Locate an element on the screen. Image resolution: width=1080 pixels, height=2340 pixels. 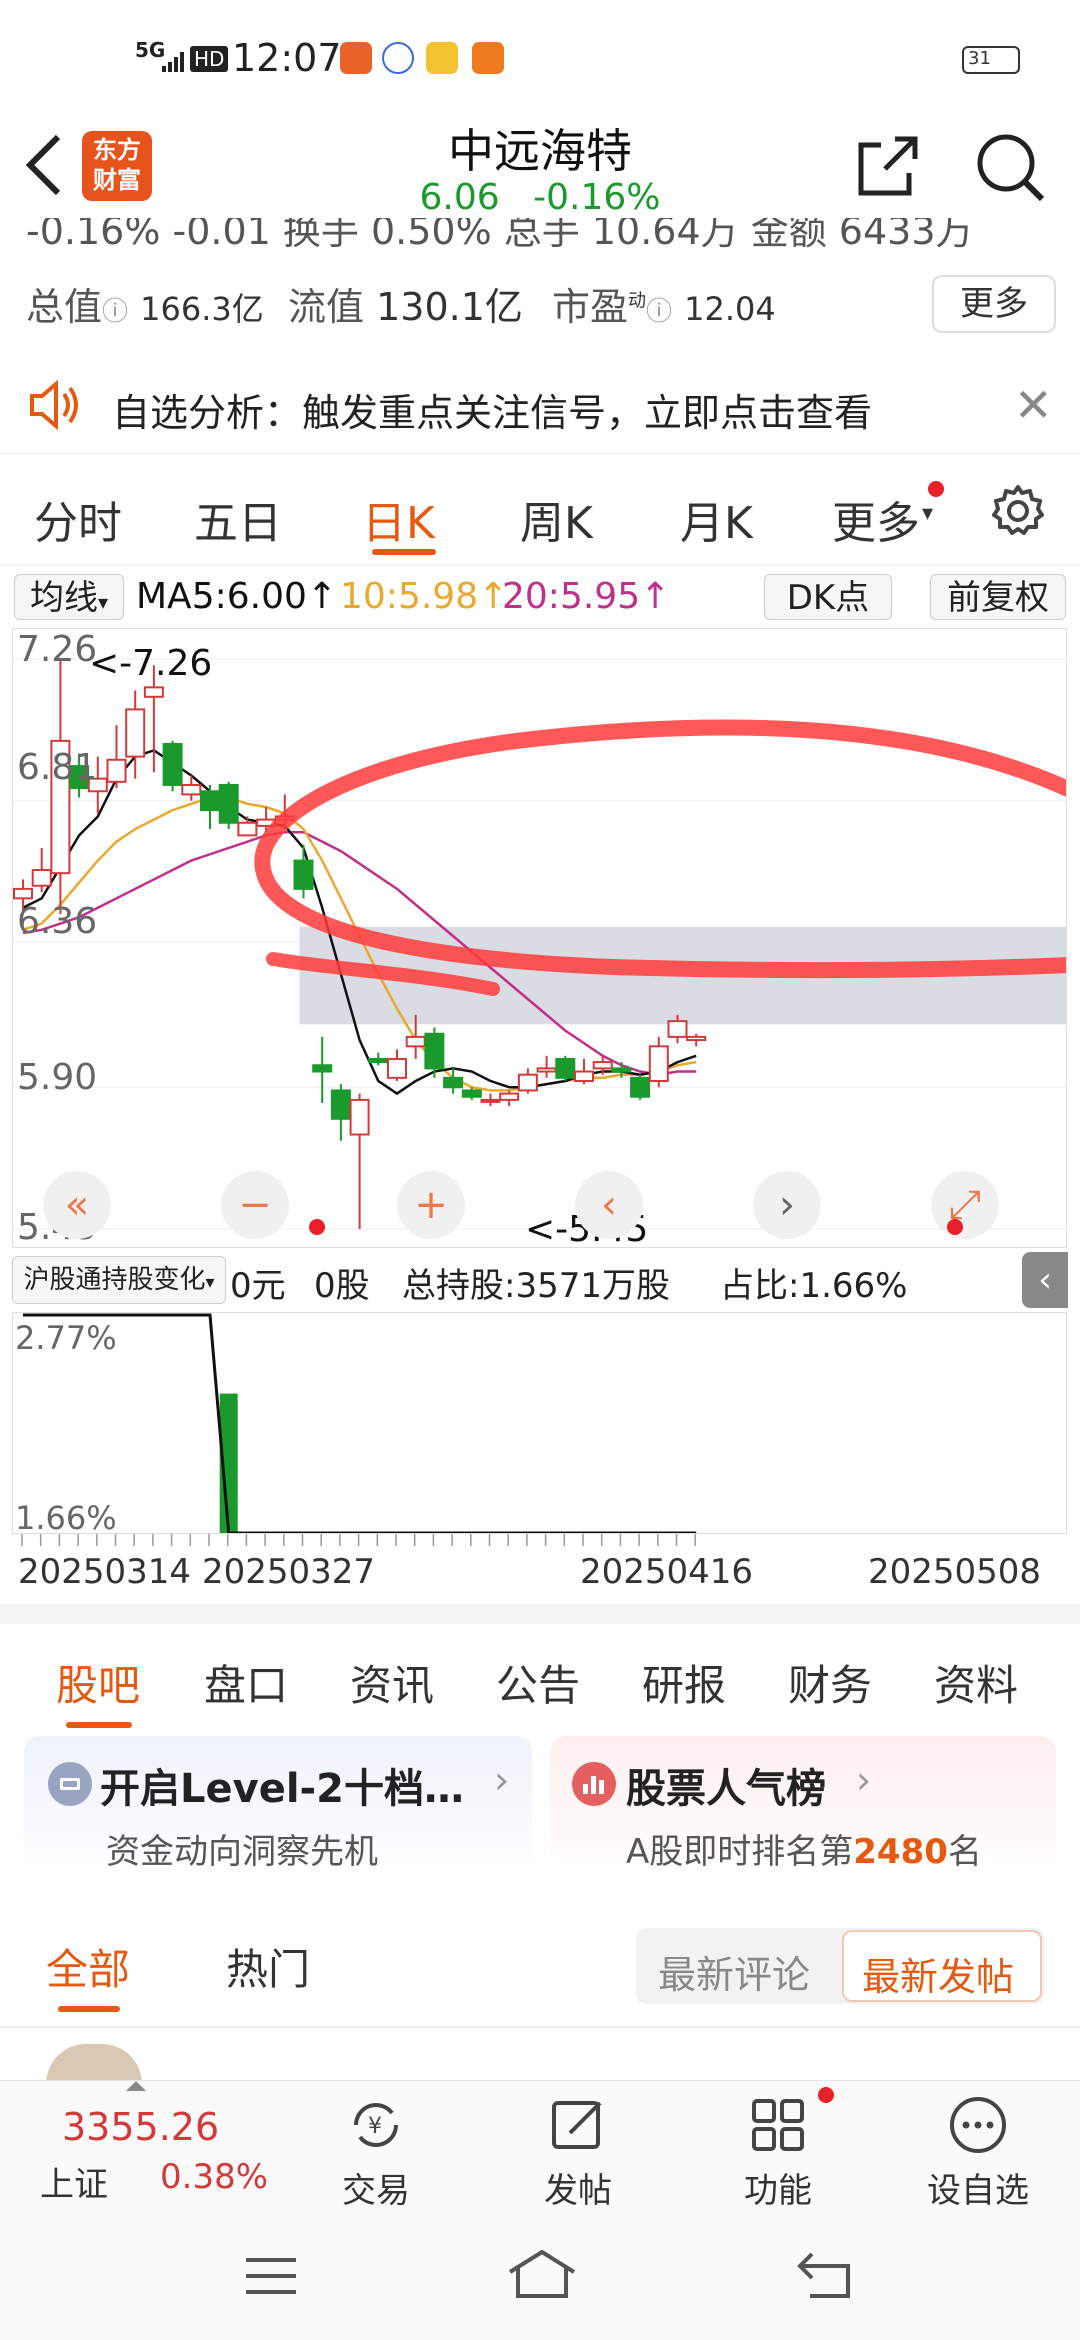
tab-more: 更多 is located at coordinates (876, 519).